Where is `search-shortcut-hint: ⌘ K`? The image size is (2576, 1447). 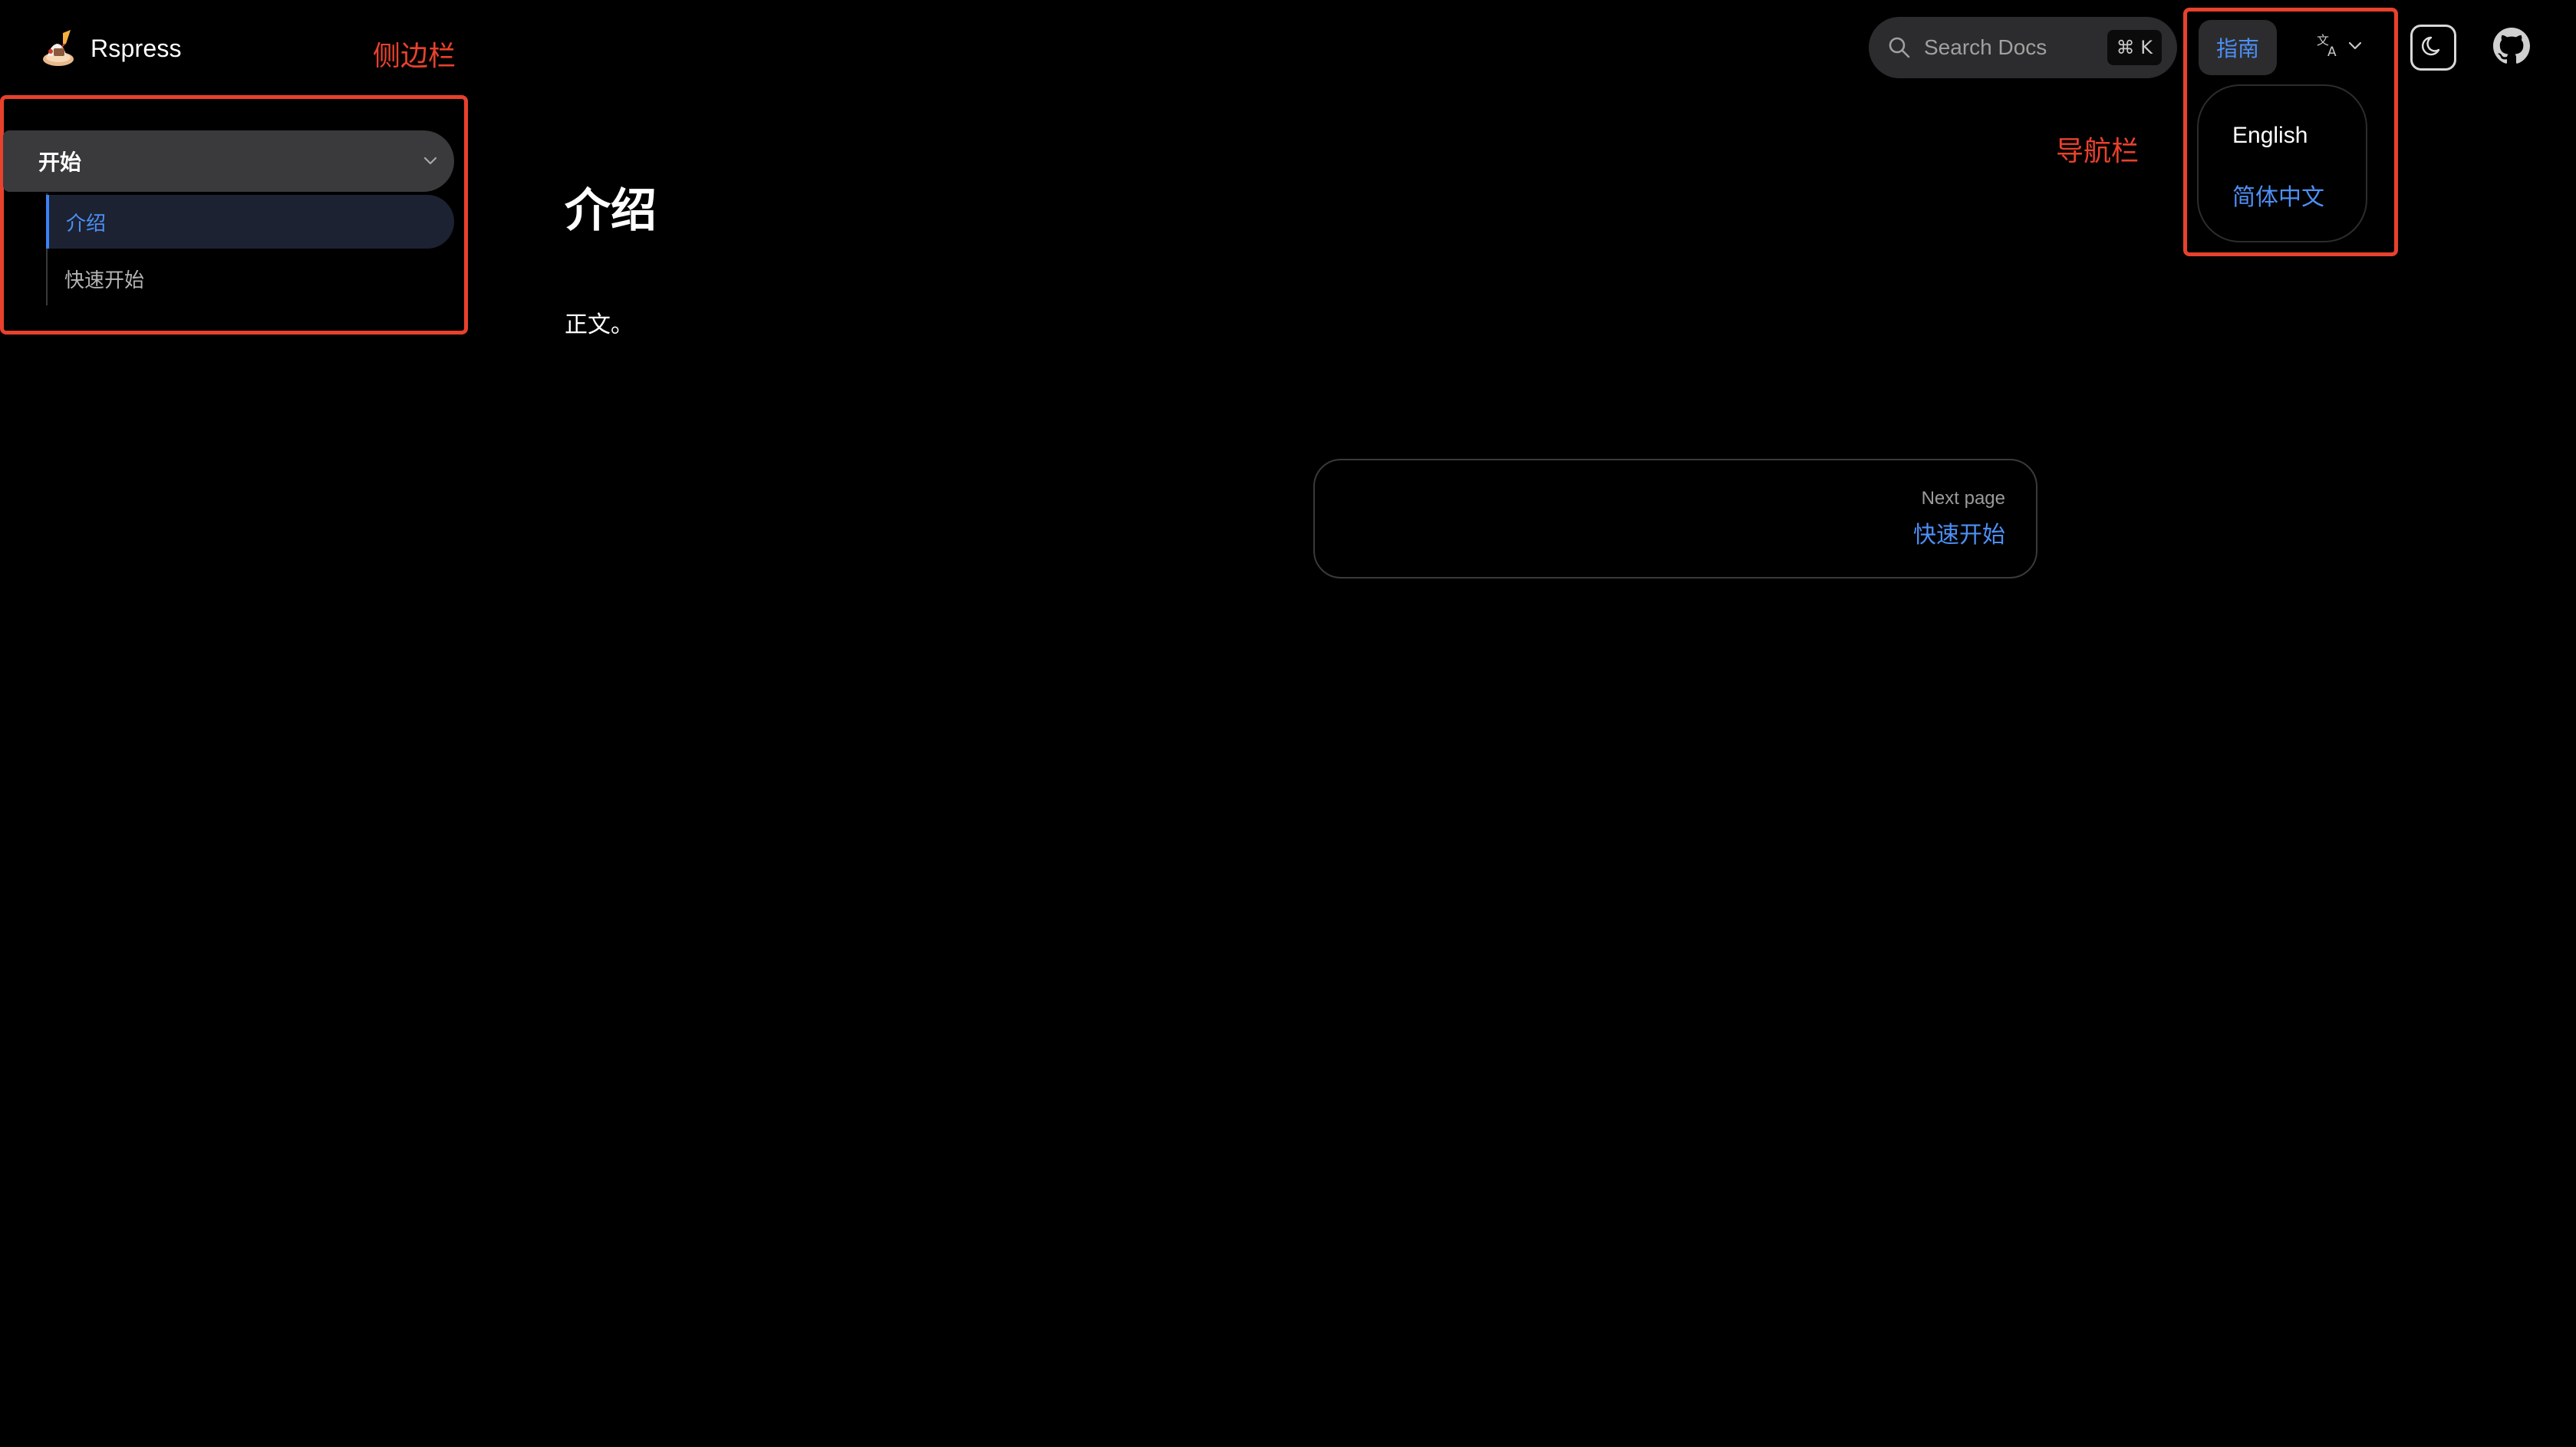 search-shortcut-hint: ⌘ K is located at coordinates (2134, 47).